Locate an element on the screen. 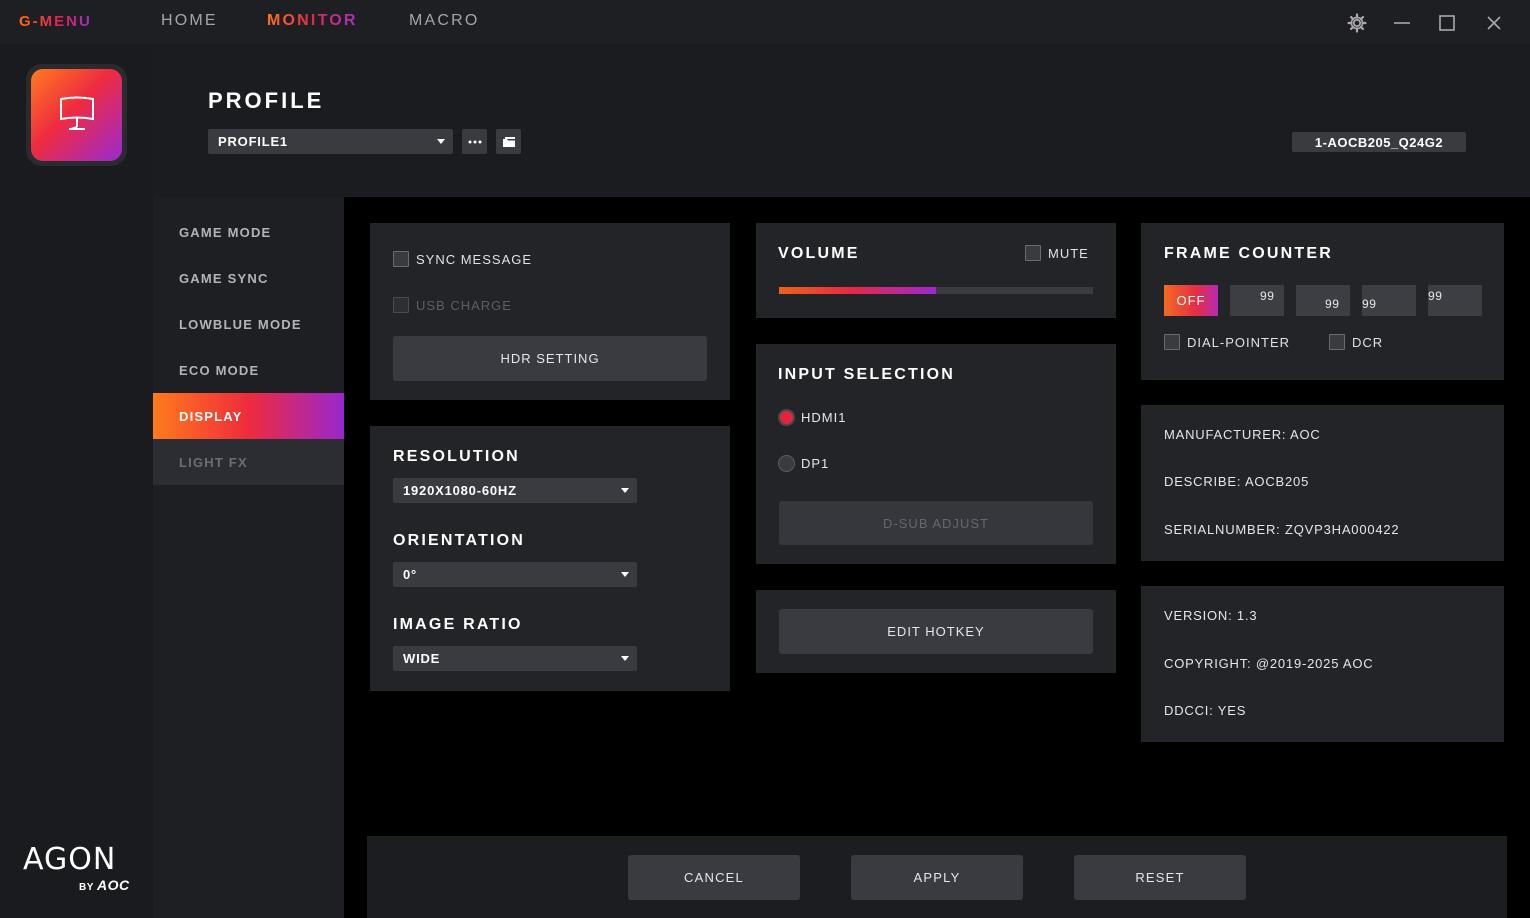 This screenshot has height=918, width=1530. sync-message-label: SYNC MESSAGE is located at coordinates (474, 259).